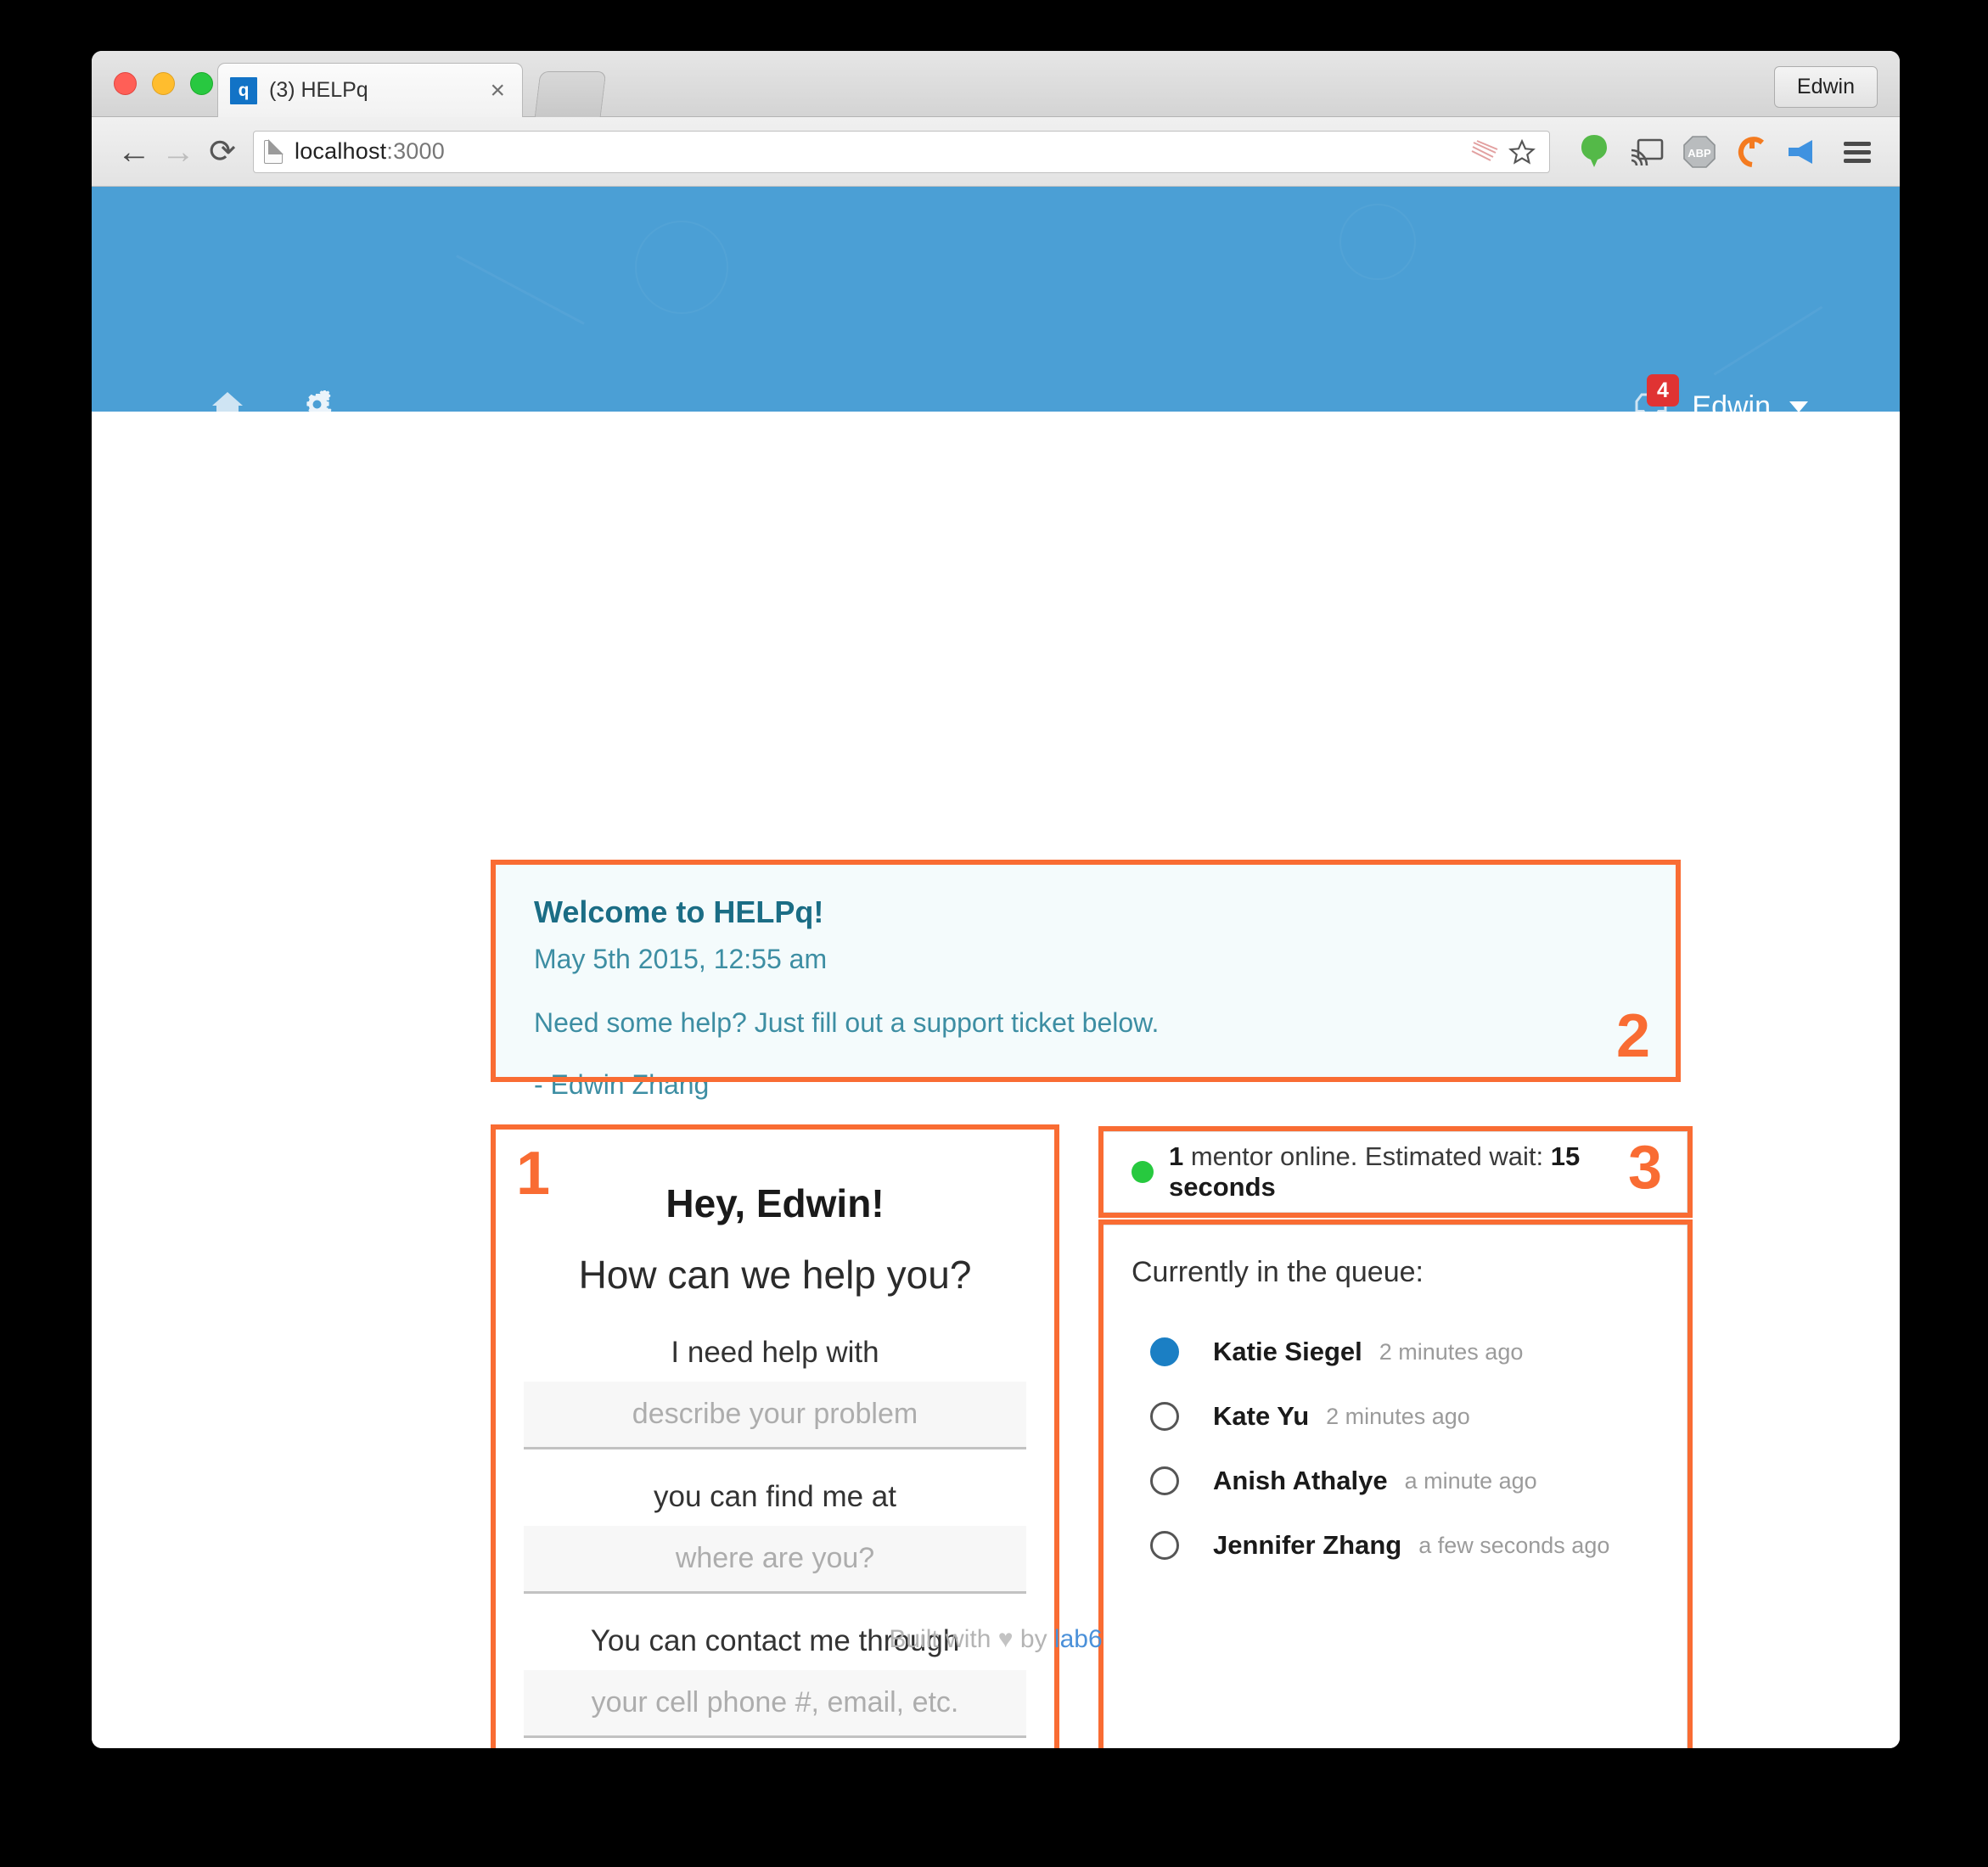 The height and width of the screenshot is (1867, 1988). I want to click on tab-favicon-icon: q, so click(243, 90).